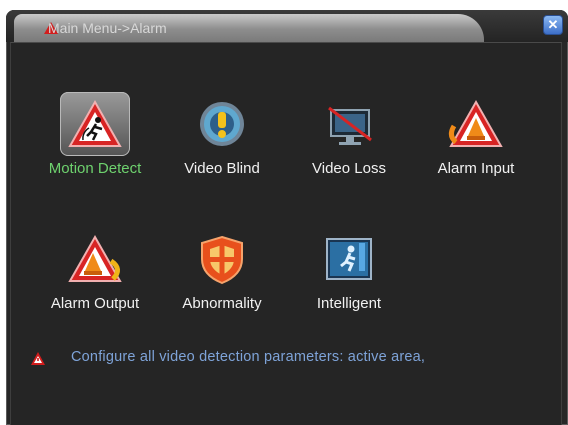  Describe the element at coordinates (249, 28) in the screenshot. I see `title-tab: Main Menu->Alarm` at that location.